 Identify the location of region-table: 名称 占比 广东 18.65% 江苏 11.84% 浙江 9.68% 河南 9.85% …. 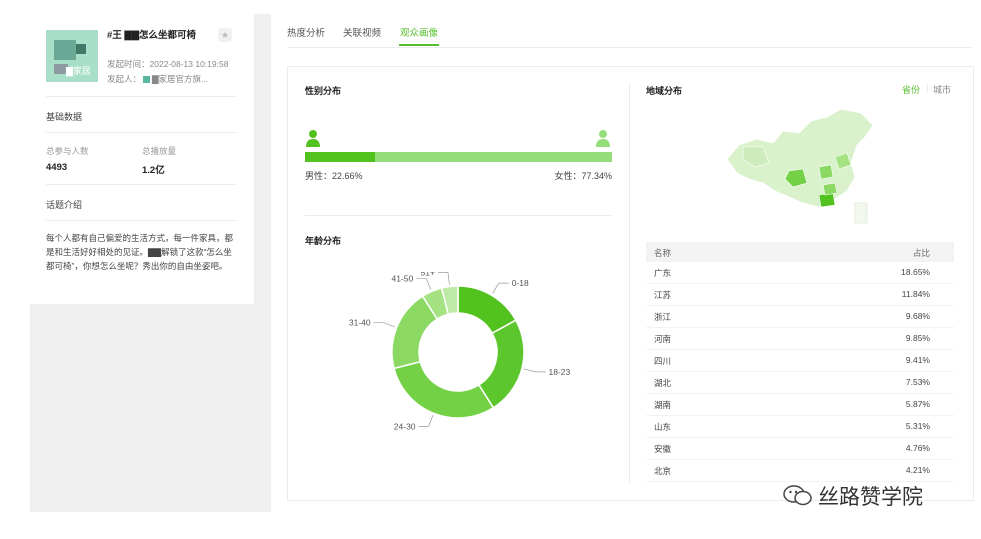
(800, 362).